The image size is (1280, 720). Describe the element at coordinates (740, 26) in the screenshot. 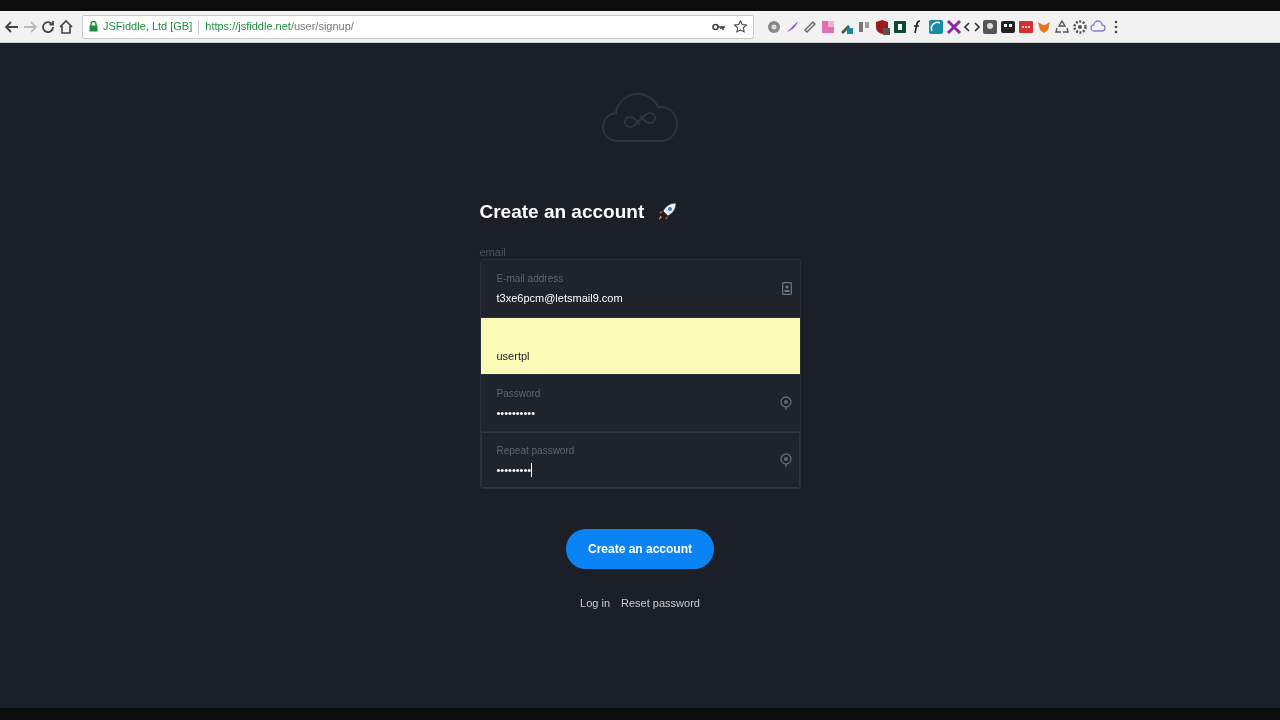

I see `star-icon` at that location.